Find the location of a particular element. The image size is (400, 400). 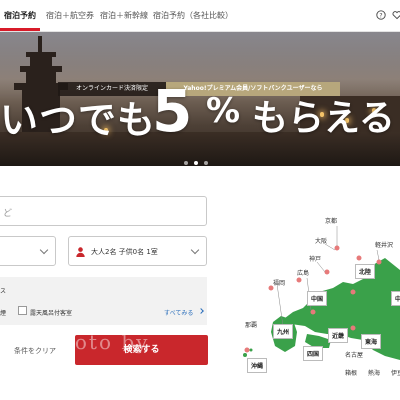

map-label-hiroshima: 広島 is located at coordinates (303, 272).